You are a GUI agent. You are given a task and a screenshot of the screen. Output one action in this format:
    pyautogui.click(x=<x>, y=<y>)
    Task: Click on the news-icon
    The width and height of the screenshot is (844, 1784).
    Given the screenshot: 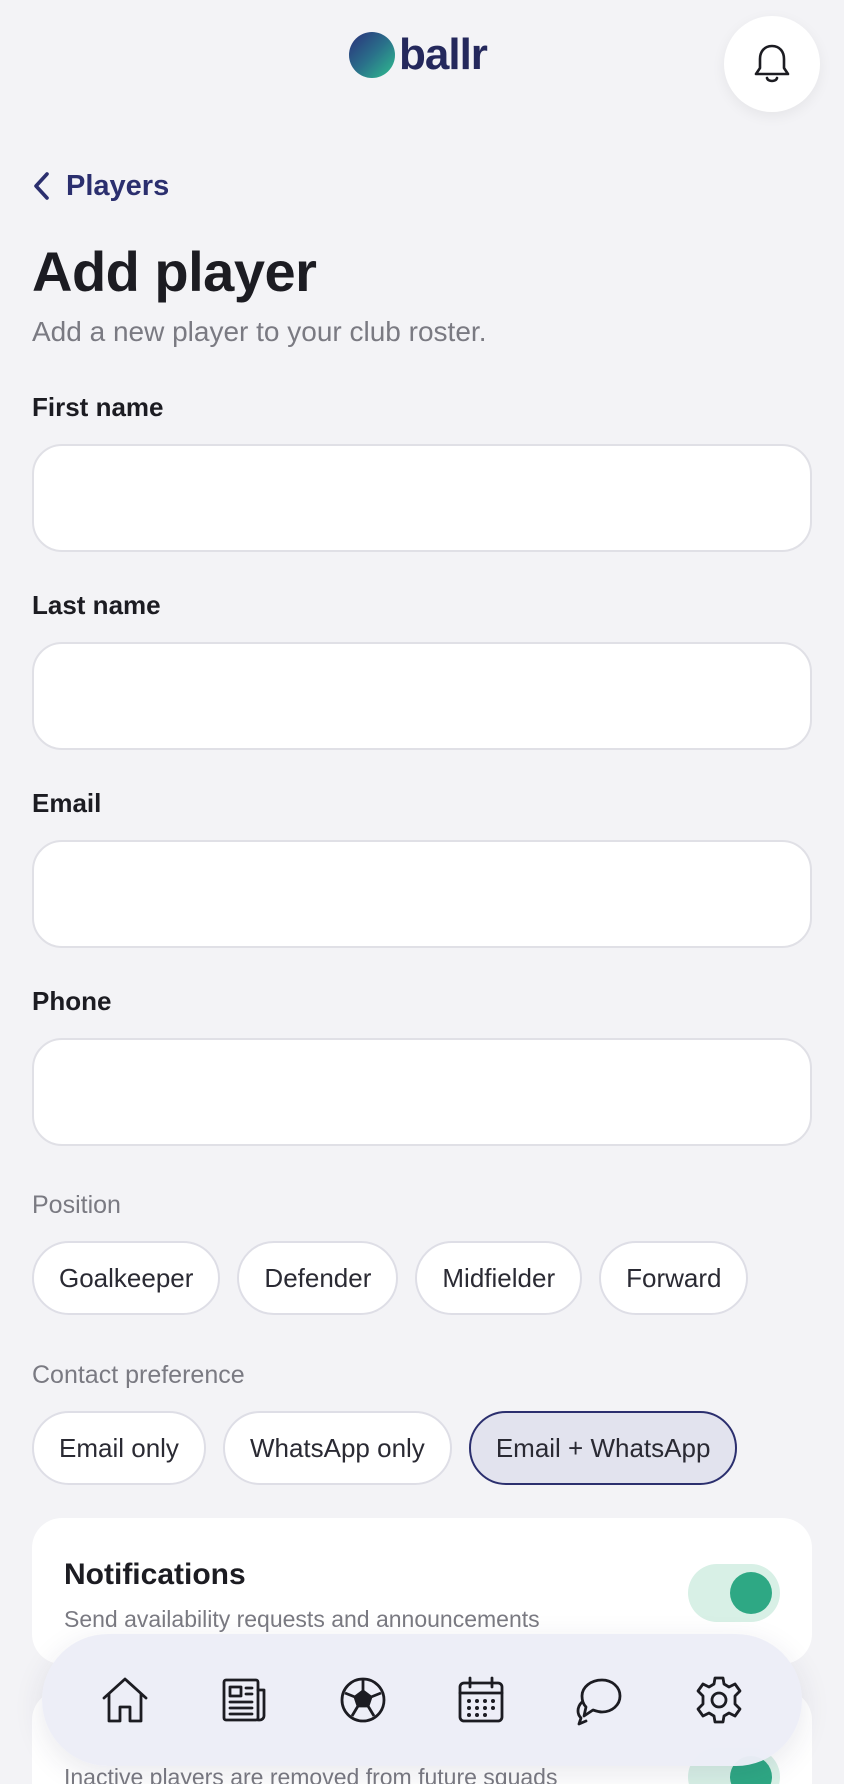 What is the action you would take?
    pyautogui.click(x=244, y=1700)
    